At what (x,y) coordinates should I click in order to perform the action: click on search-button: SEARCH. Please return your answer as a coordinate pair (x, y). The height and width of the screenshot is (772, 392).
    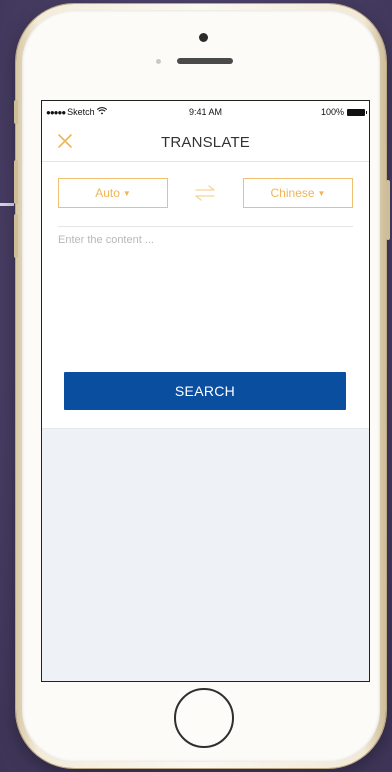
    Looking at the image, I should click on (205, 391).